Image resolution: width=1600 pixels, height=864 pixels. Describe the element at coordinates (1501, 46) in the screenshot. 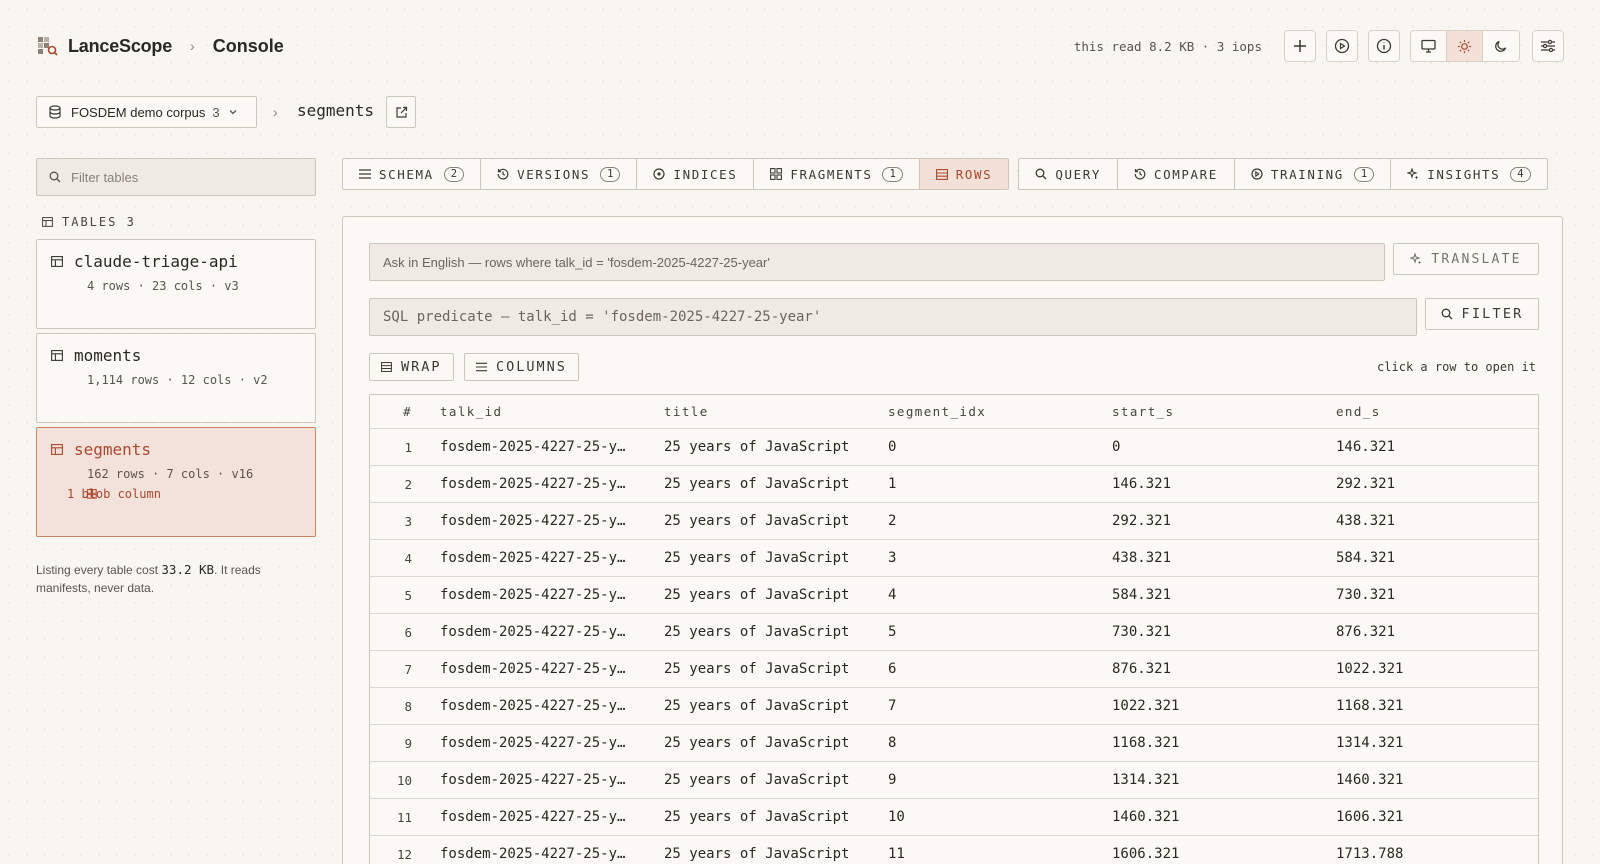

I see `theme-dark-button` at that location.